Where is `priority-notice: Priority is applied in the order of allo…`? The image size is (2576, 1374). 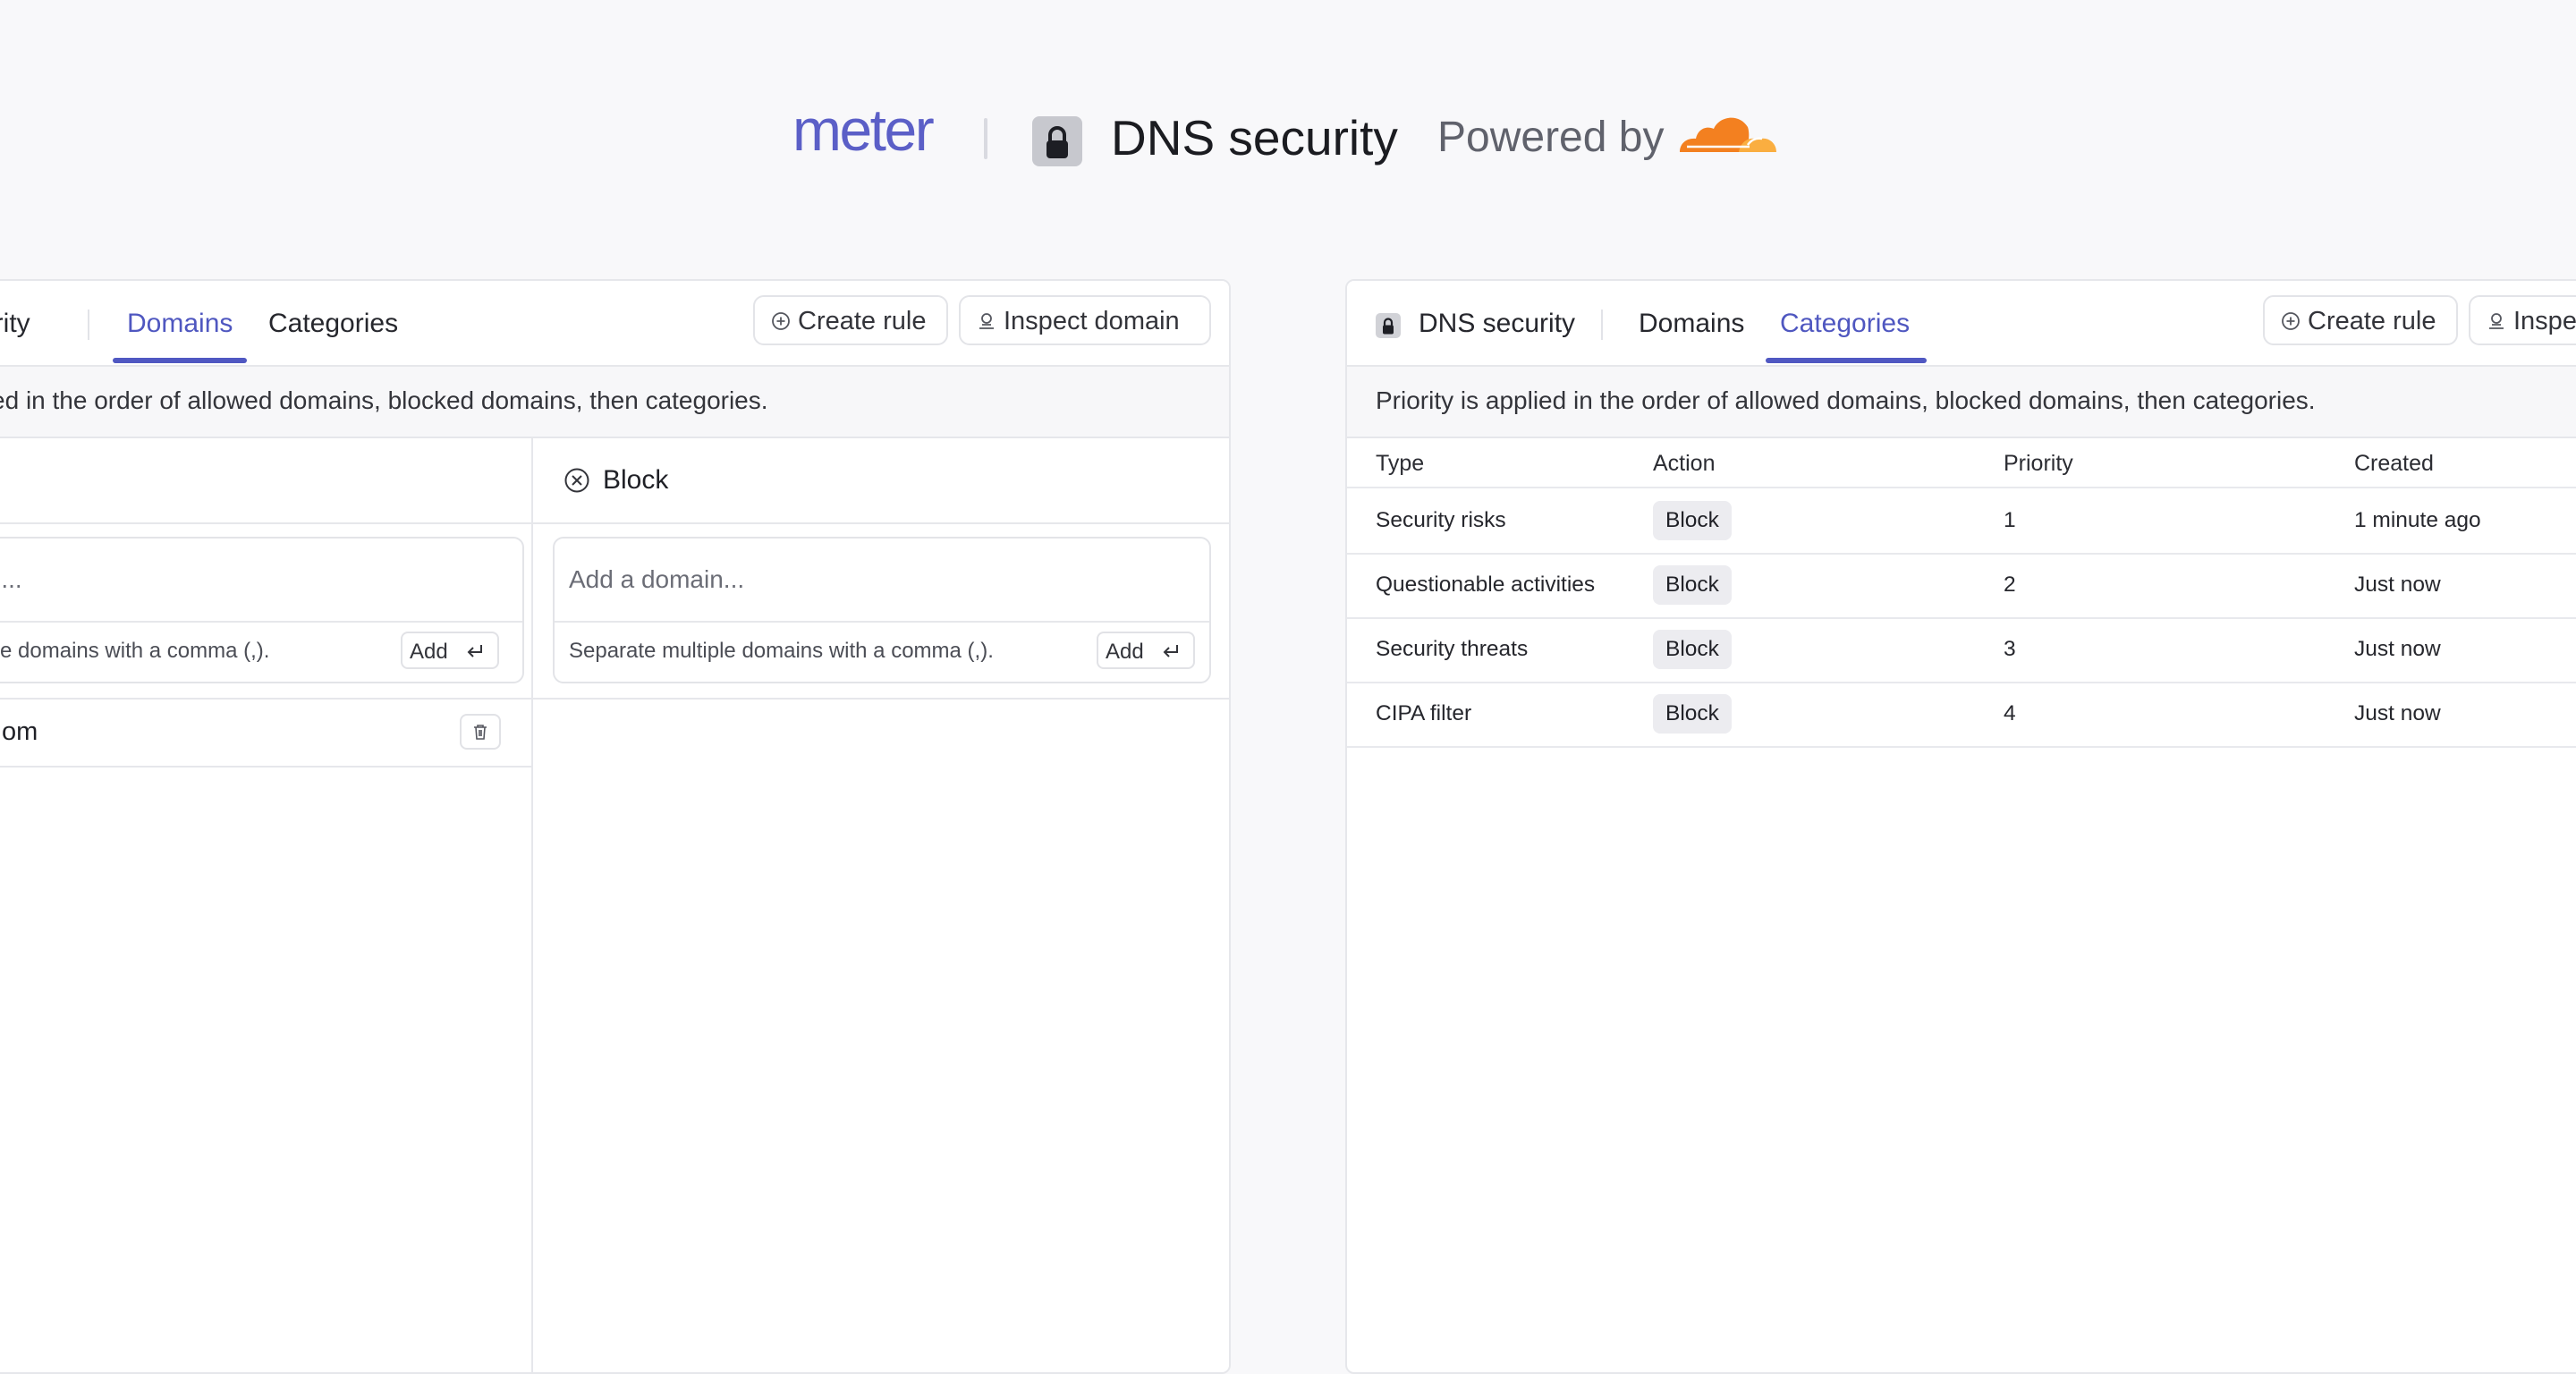 priority-notice: Priority is applied in the order of allo… is located at coordinates (1961, 402).